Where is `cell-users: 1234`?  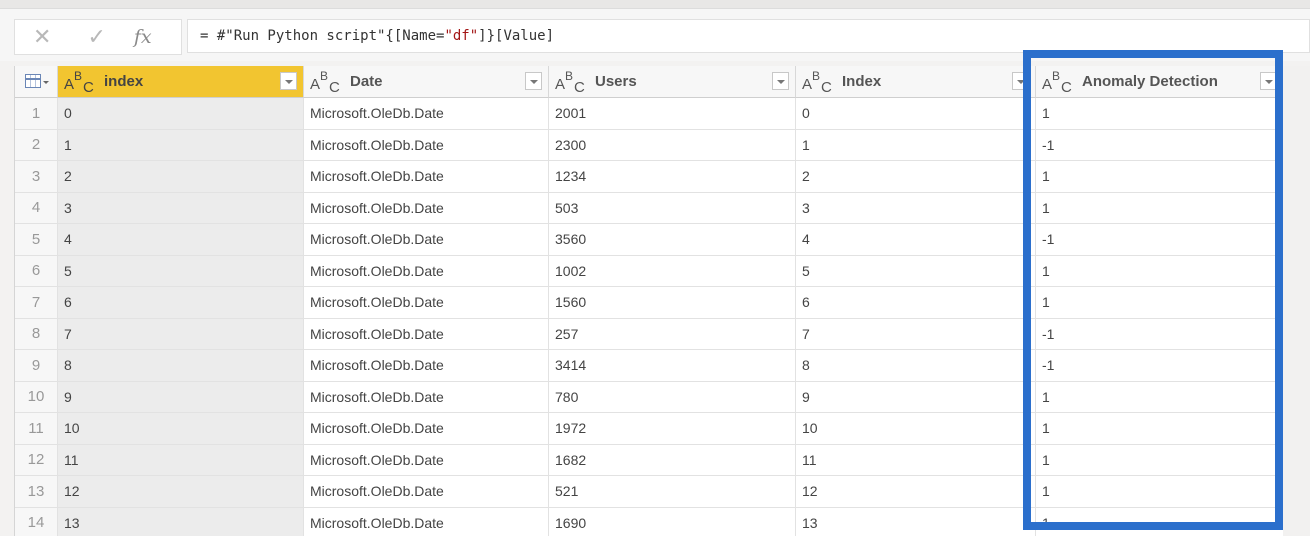 cell-users: 1234 is located at coordinates (672, 177).